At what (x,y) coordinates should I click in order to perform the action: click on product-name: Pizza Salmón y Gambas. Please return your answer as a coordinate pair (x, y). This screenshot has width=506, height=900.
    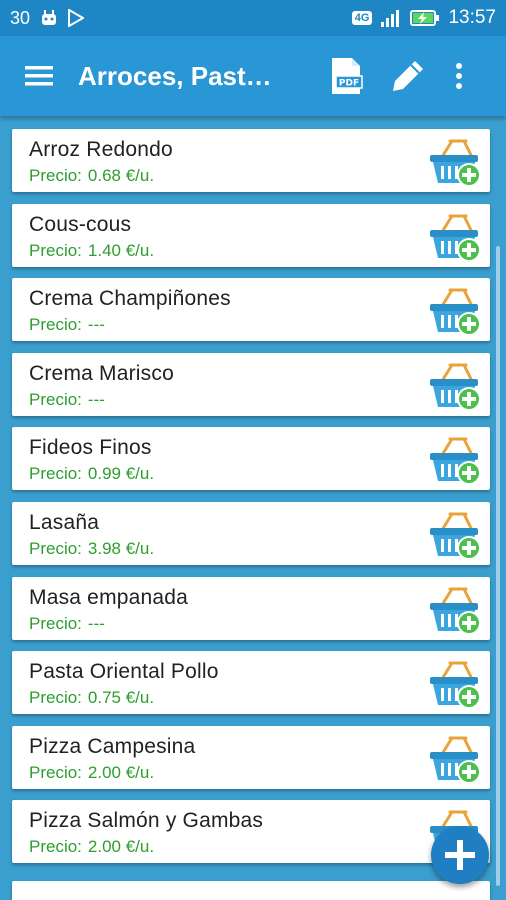
    Looking at the image, I should click on (146, 821).